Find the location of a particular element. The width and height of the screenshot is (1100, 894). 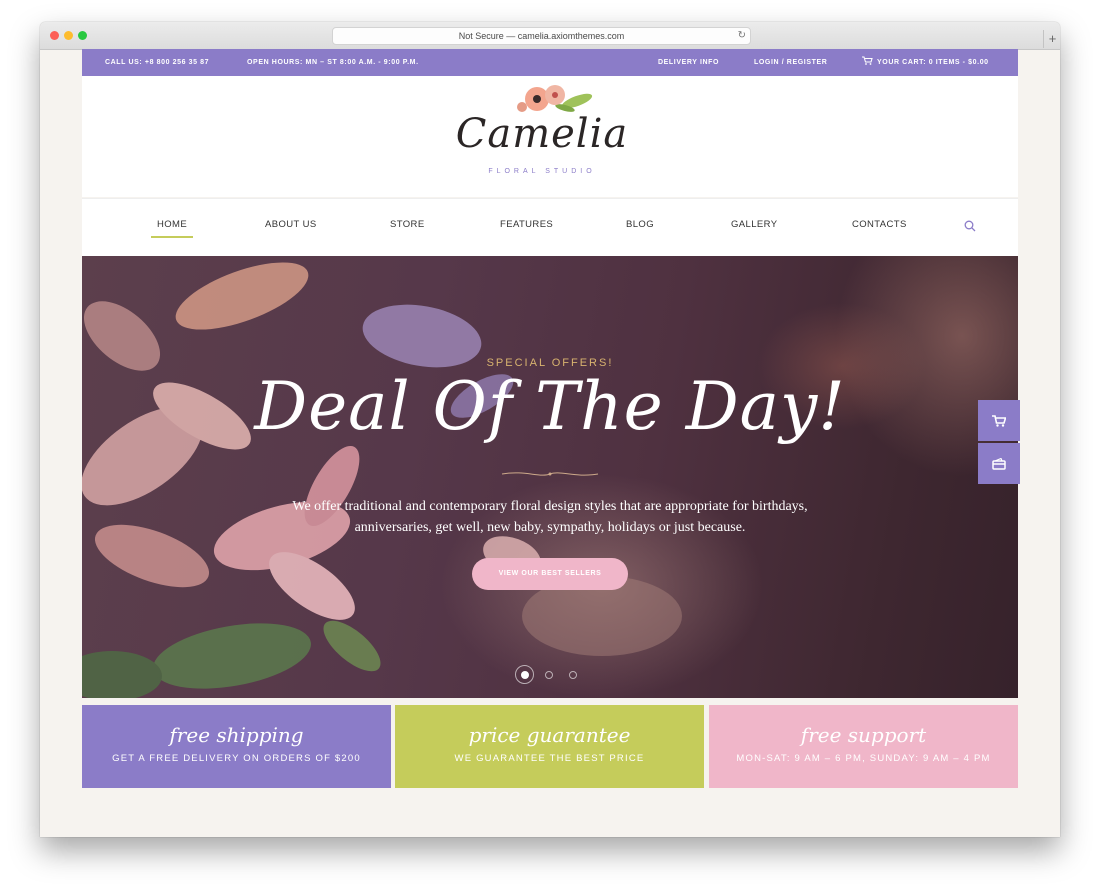

nav-features: FEATURES is located at coordinates (526, 224).